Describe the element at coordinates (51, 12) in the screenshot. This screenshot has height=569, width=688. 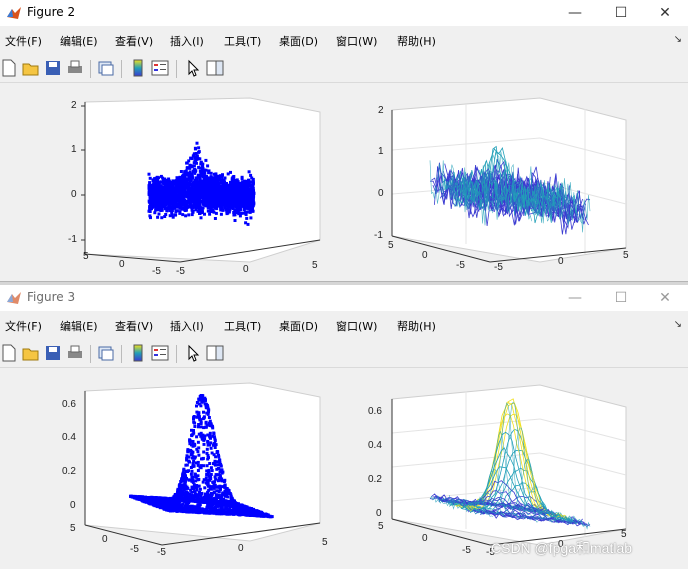
I see `window-title: Figure 2` at that location.